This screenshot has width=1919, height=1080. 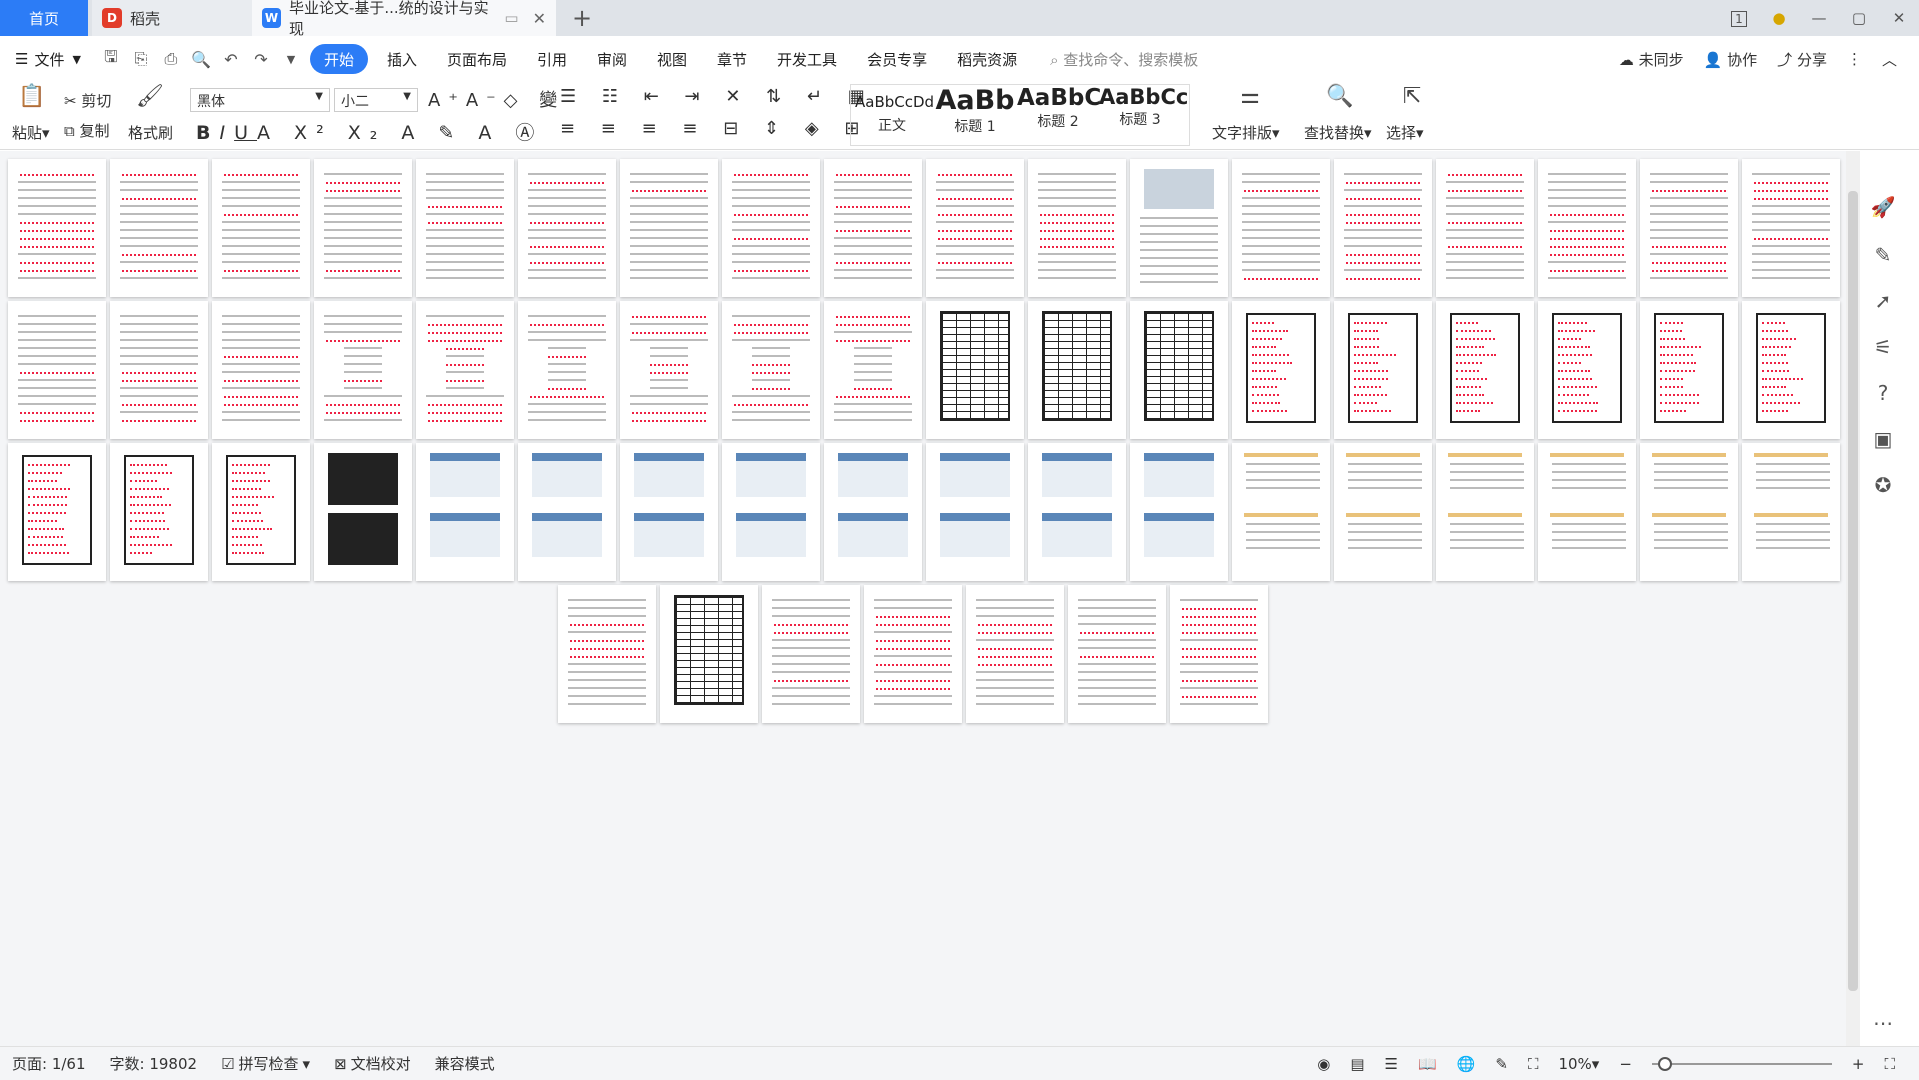 I want to click on tab-daoke-resources: 稻壳资源, so click(x=987, y=59).